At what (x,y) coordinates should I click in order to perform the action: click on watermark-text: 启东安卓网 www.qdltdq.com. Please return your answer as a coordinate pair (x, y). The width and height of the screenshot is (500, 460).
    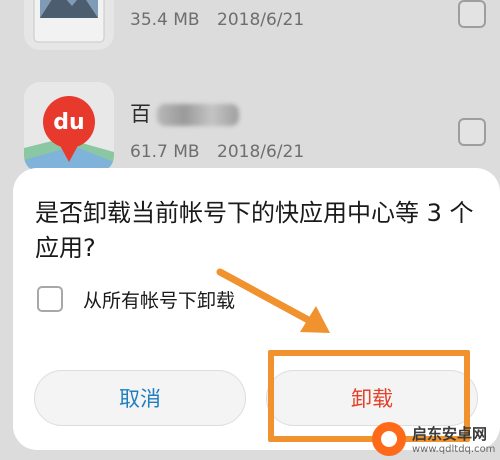
    Looking at the image, I should click on (453, 439).